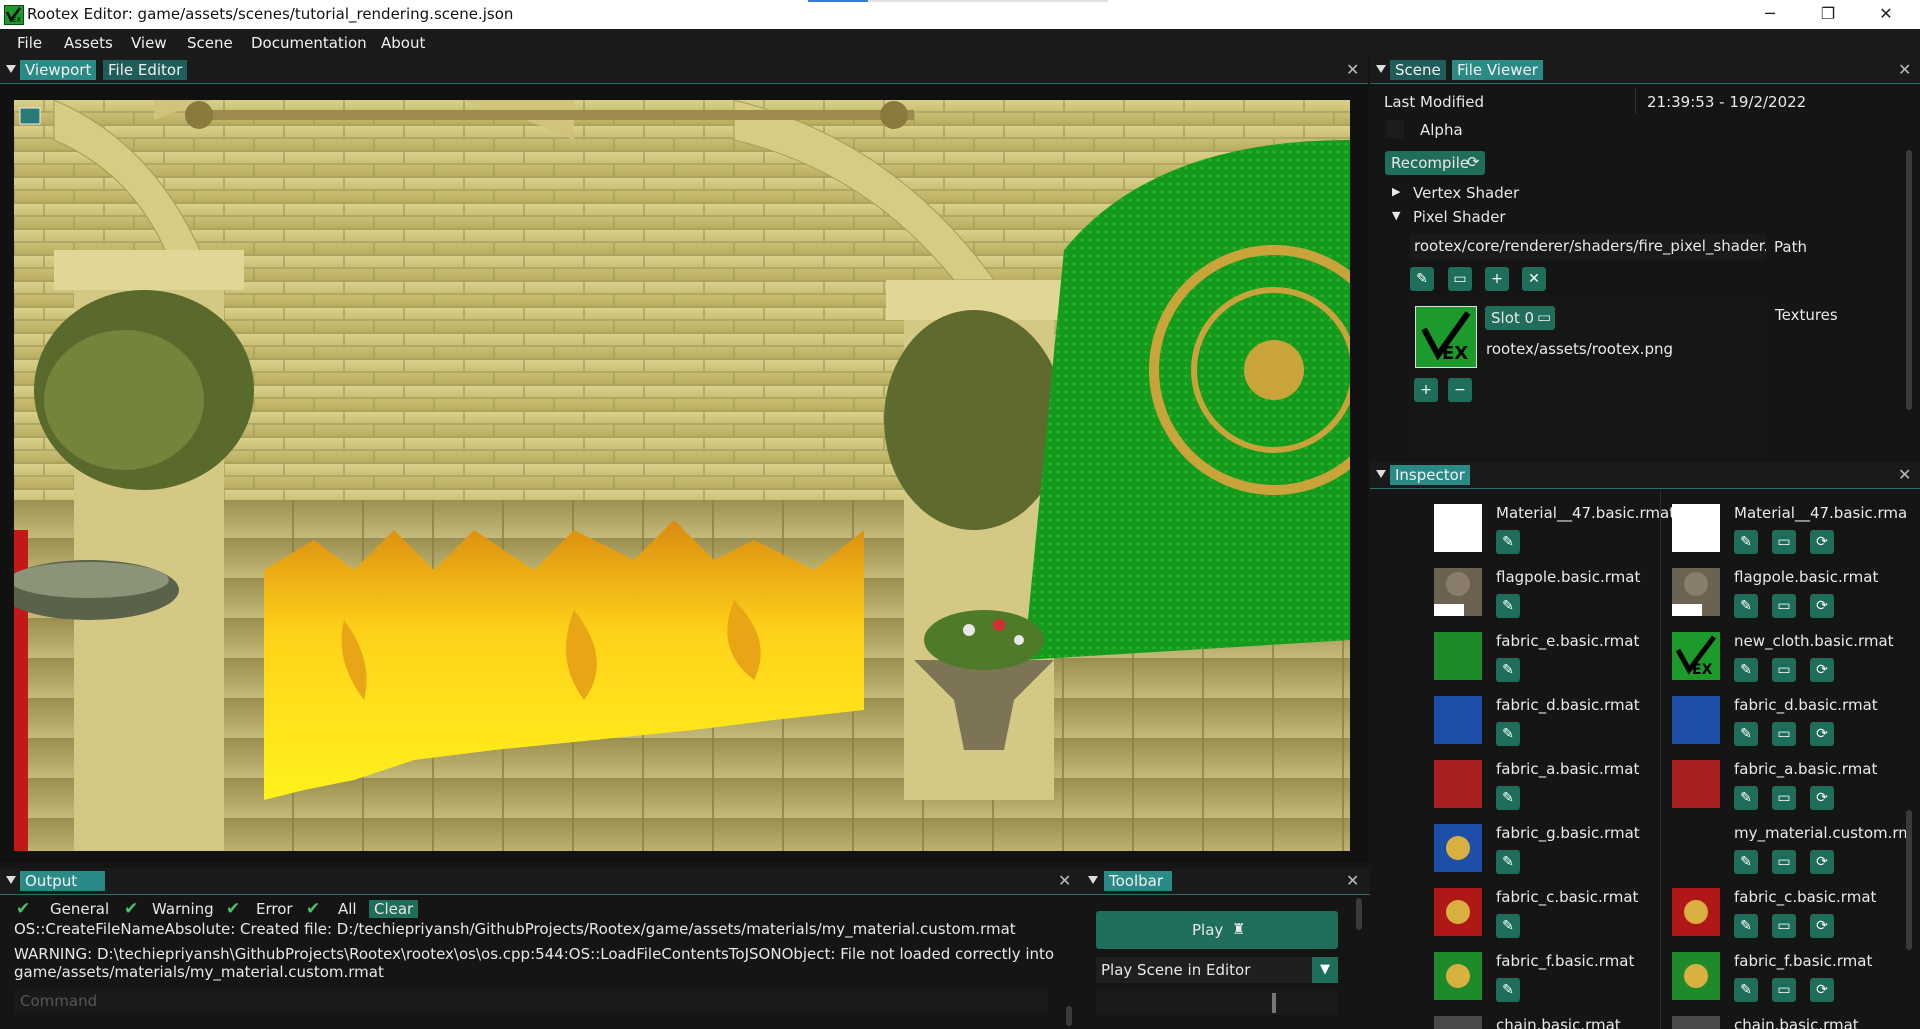 Image resolution: width=1920 pixels, height=1029 pixels. What do you see at coordinates (183, 909) in the screenshot?
I see `filter-warning: Warning` at bounding box center [183, 909].